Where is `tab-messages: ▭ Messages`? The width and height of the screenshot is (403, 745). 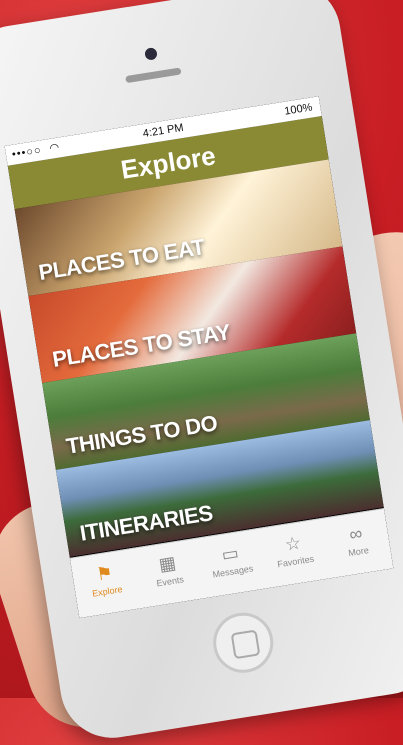
tab-messages: ▭ Messages is located at coordinates (232, 563).